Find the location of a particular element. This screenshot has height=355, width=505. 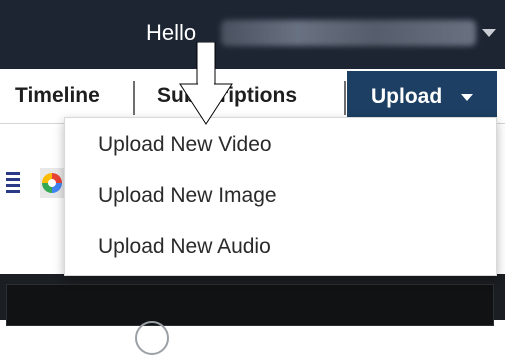

blurred-username is located at coordinates (348, 33).